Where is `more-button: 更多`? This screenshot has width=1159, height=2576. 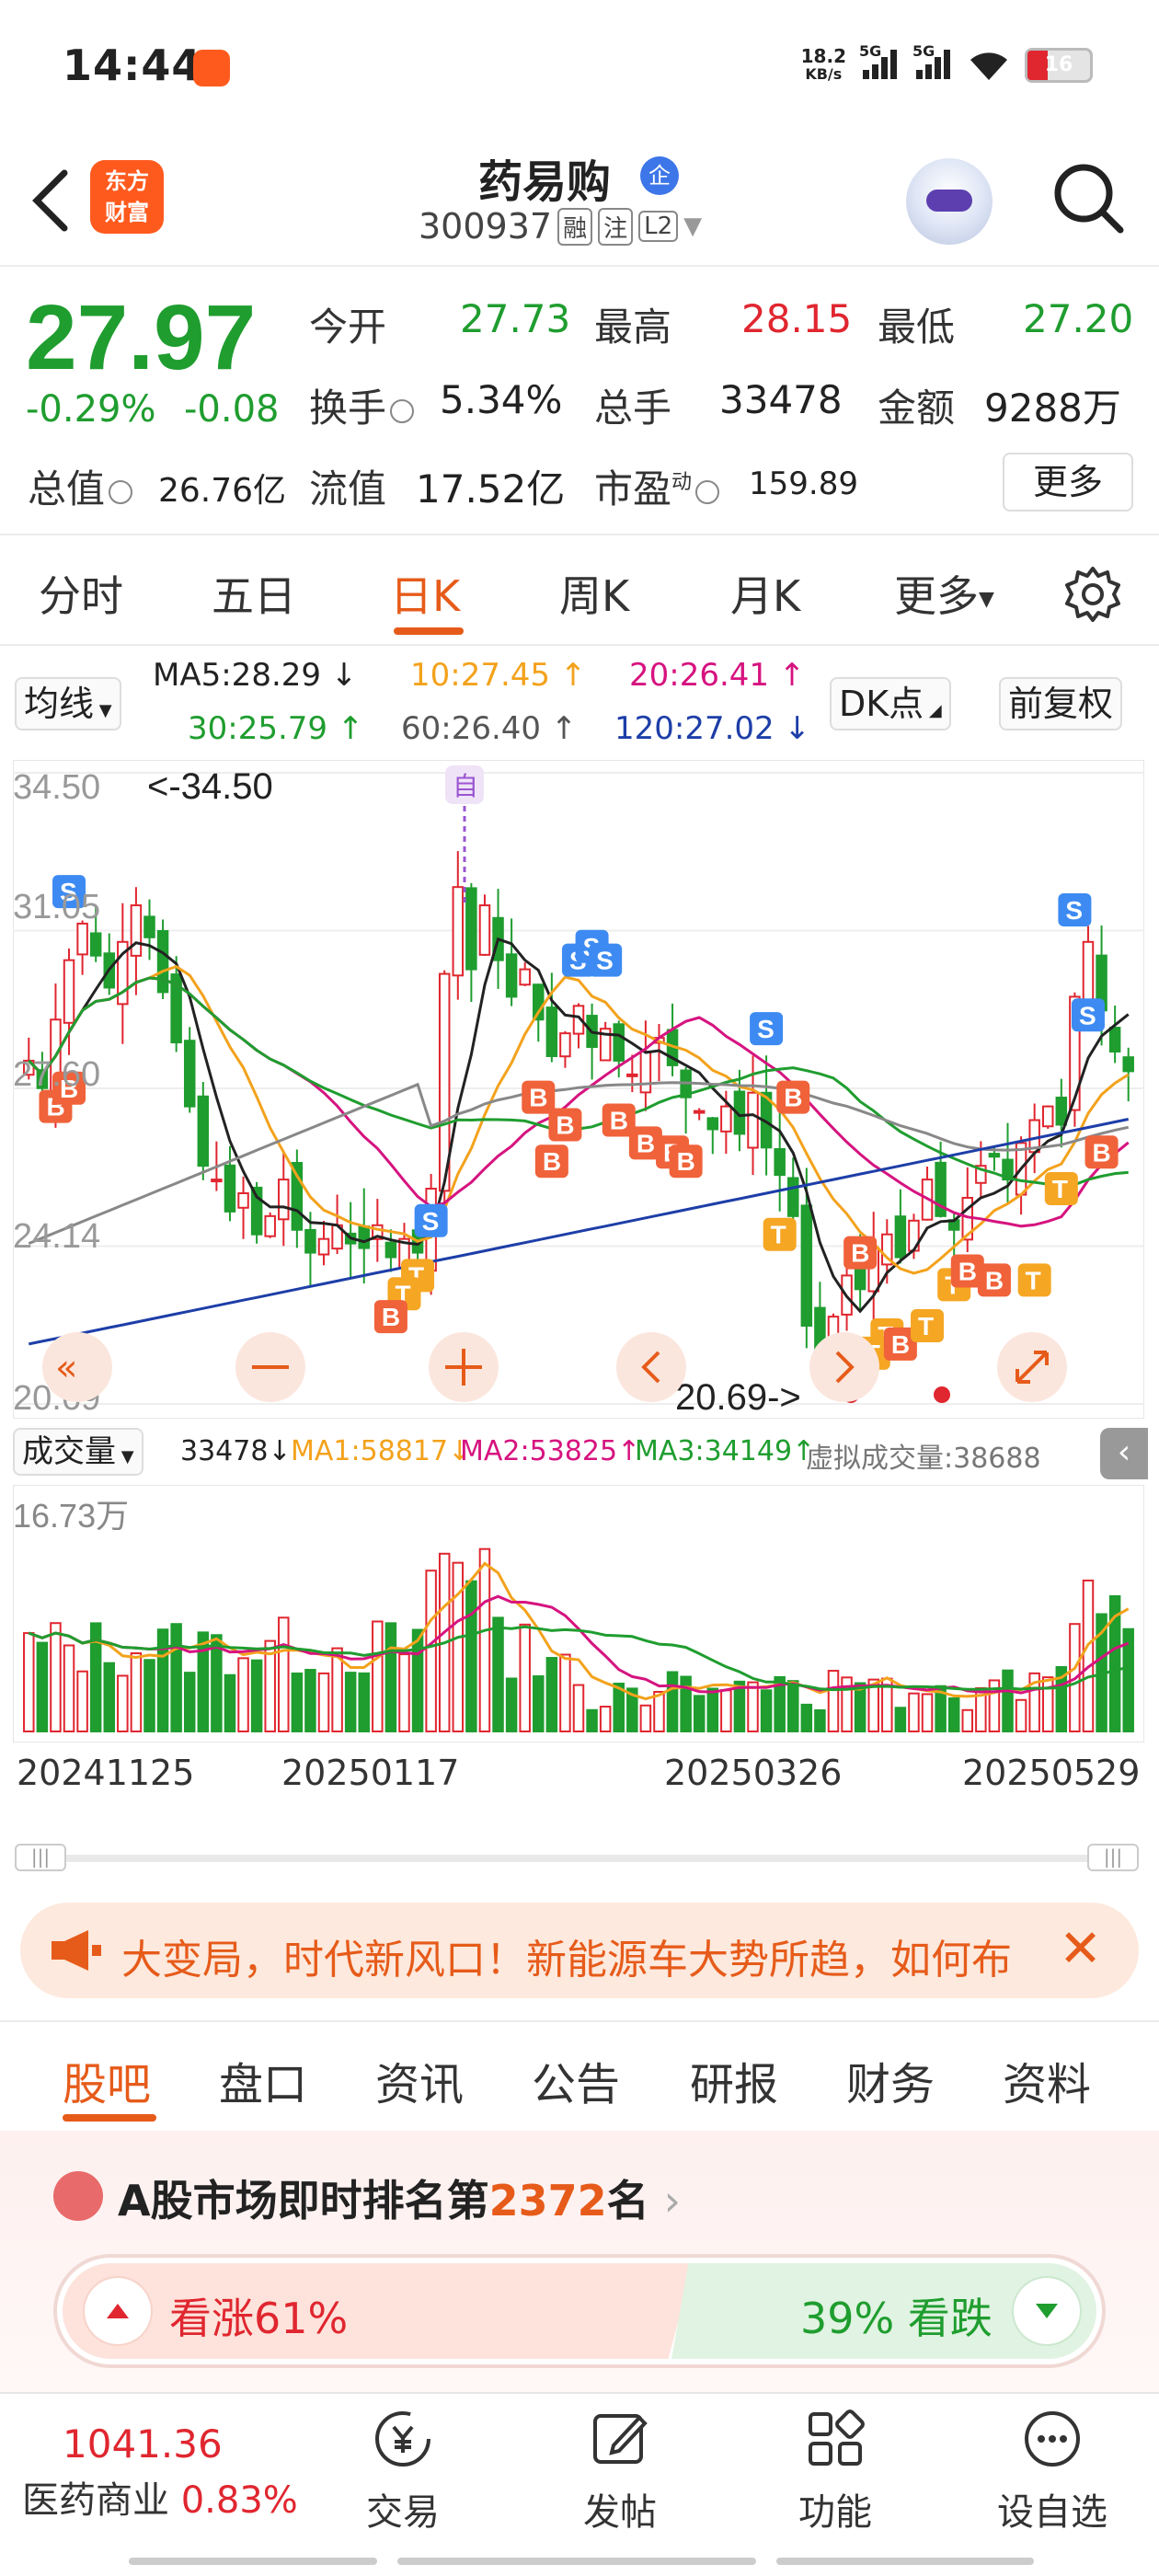 more-button: 更多 is located at coordinates (1068, 482).